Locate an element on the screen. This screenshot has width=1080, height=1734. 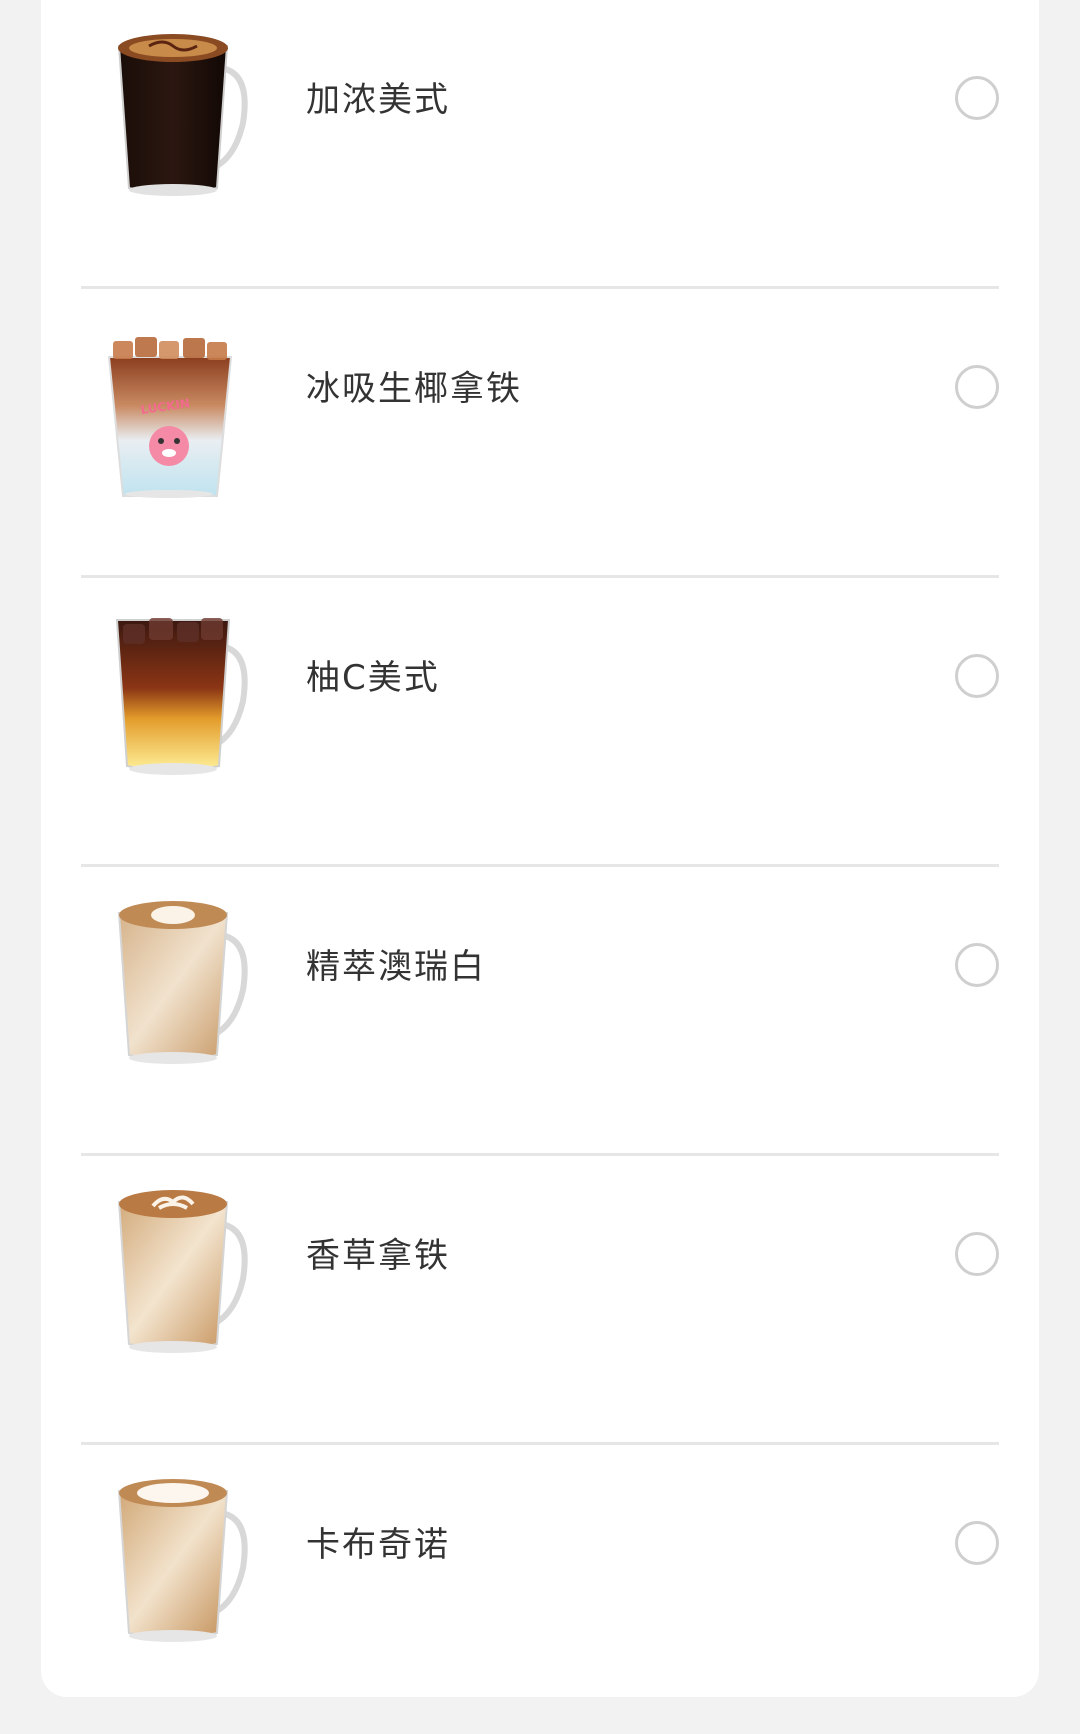
grapefruit-americano-mug-icon is located at coordinates (184, 693).